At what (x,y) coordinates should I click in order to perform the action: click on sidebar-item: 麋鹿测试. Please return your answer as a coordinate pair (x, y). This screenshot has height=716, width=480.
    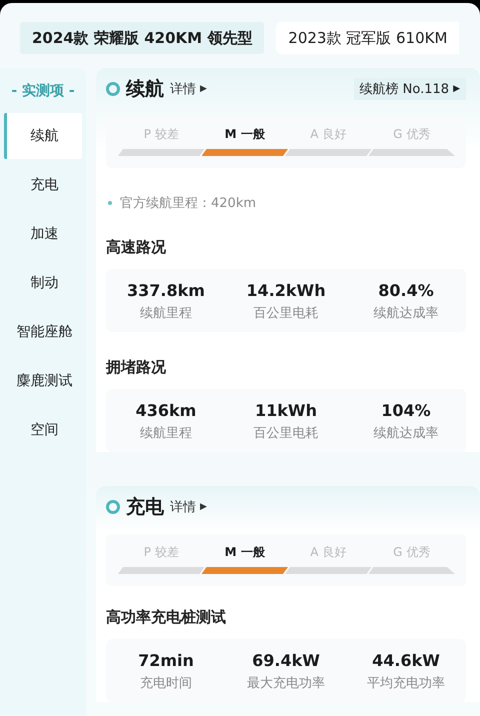
    Looking at the image, I should click on (43, 381).